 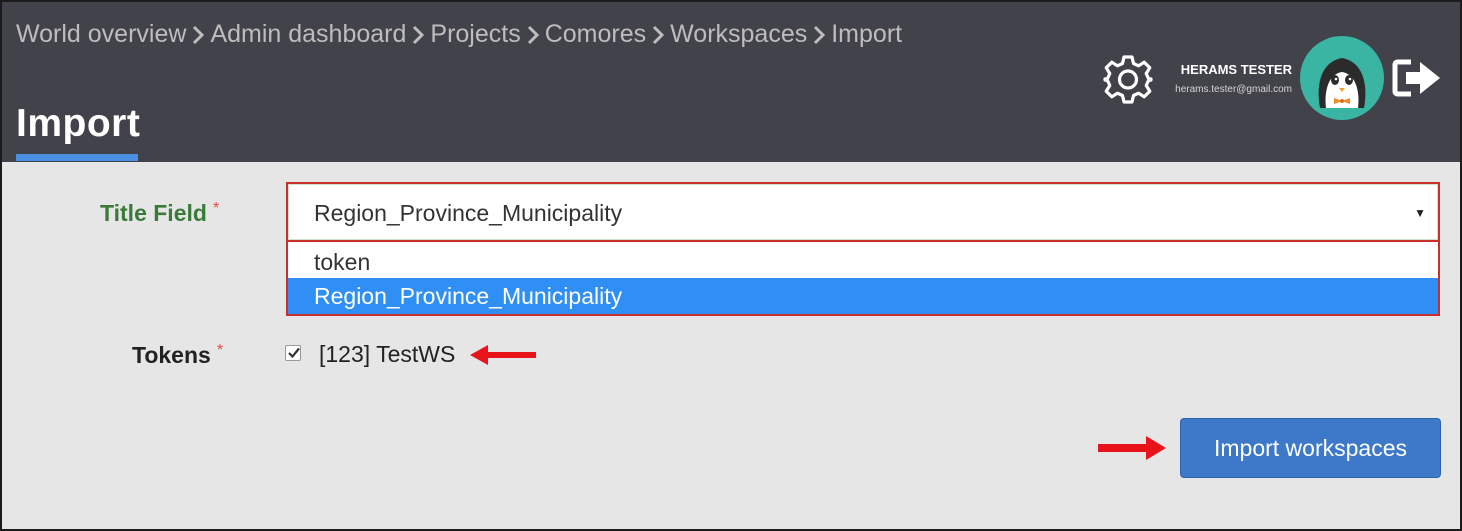 I want to click on page-title: Import, so click(x=78, y=123).